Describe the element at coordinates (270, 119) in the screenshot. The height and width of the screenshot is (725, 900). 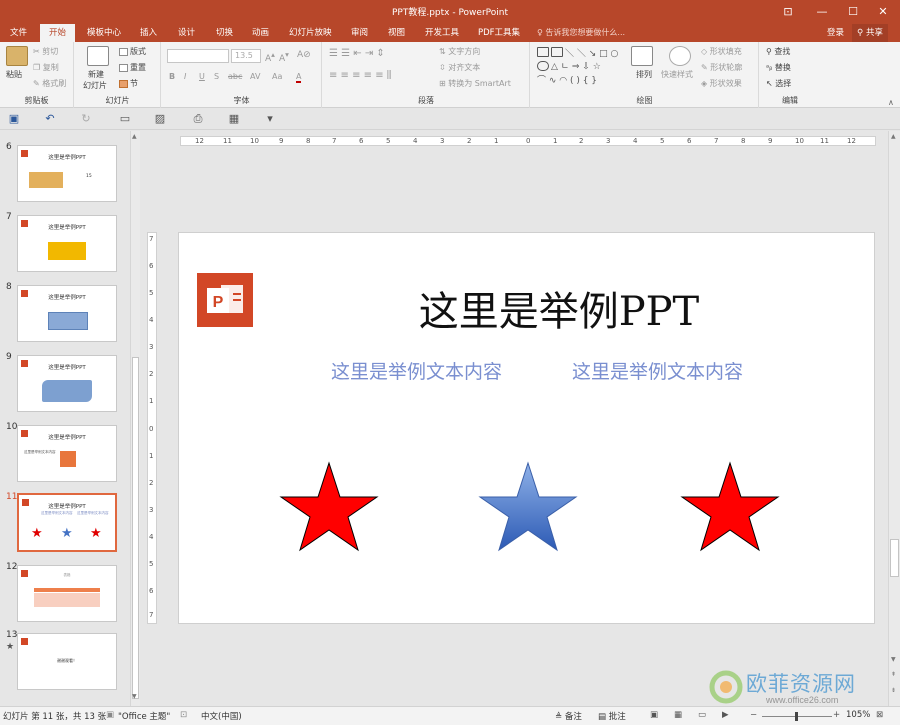
I see `customize-qat-icon: ▾` at that location.